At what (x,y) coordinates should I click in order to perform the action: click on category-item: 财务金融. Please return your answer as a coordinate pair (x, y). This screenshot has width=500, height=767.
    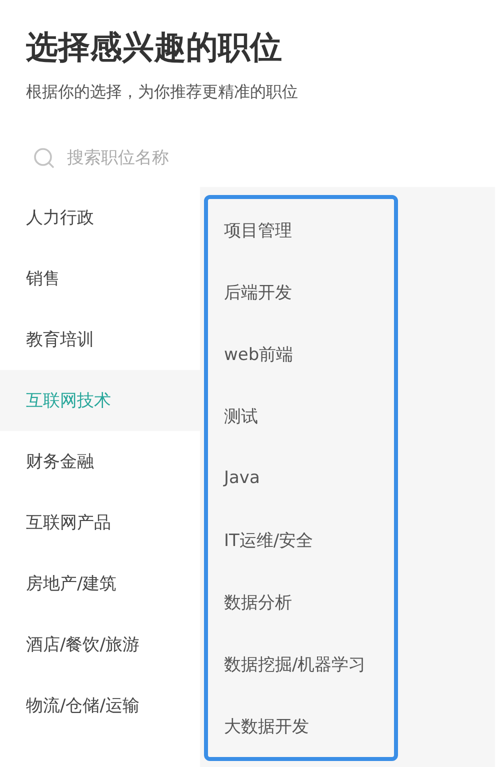
    Looking at the image, I should click on (100, 461).